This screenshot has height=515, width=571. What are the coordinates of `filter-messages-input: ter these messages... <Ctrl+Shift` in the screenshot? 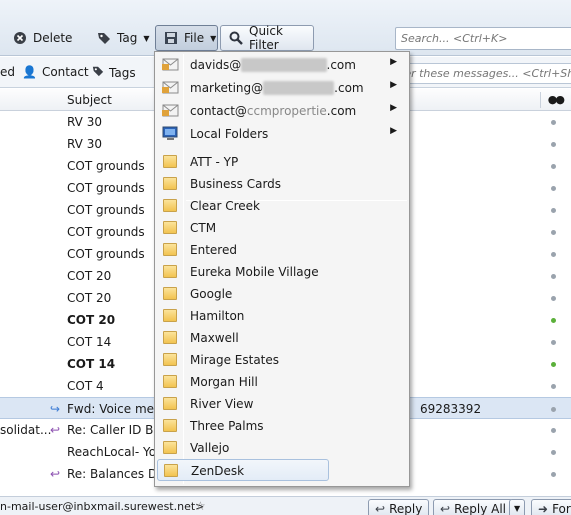 It's located at (483, 73).